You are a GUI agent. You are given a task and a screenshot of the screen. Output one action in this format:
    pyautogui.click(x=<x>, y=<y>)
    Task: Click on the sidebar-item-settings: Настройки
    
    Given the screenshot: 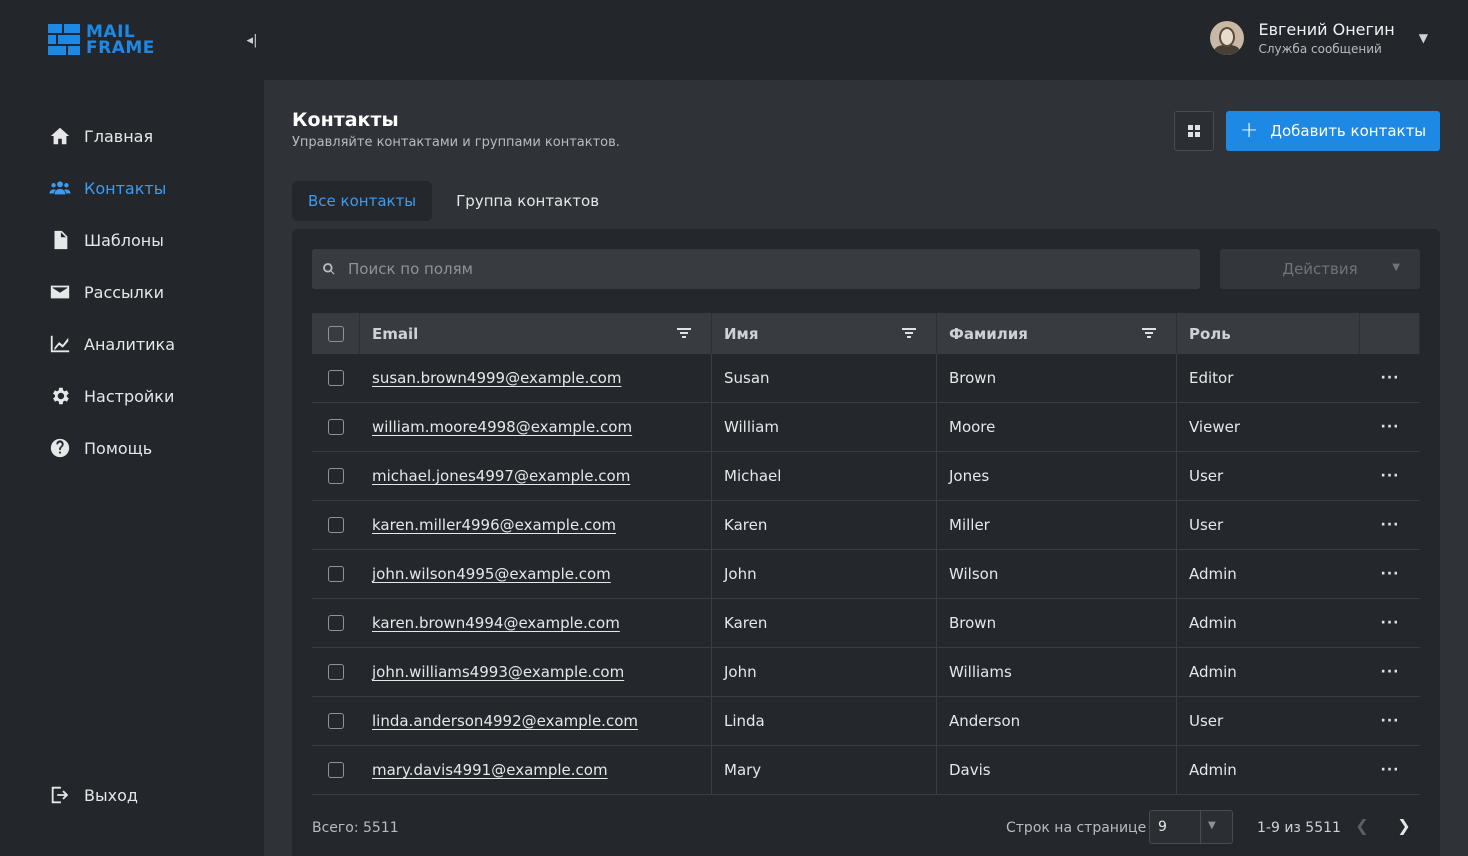 What is the action you would take?
    pyautogui.click(x=132, y=396)
    